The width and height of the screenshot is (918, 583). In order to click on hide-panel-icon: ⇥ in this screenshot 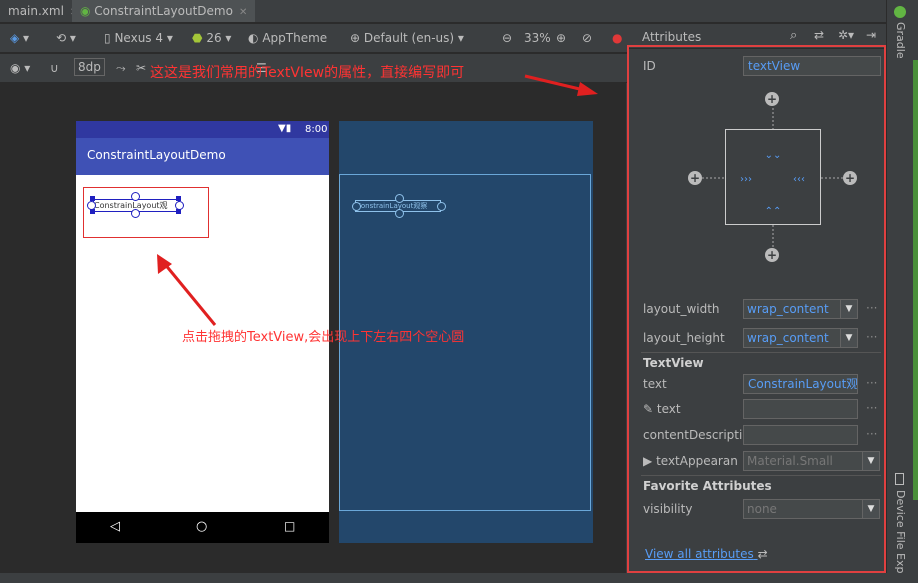, I will do `click(871, 35)`.